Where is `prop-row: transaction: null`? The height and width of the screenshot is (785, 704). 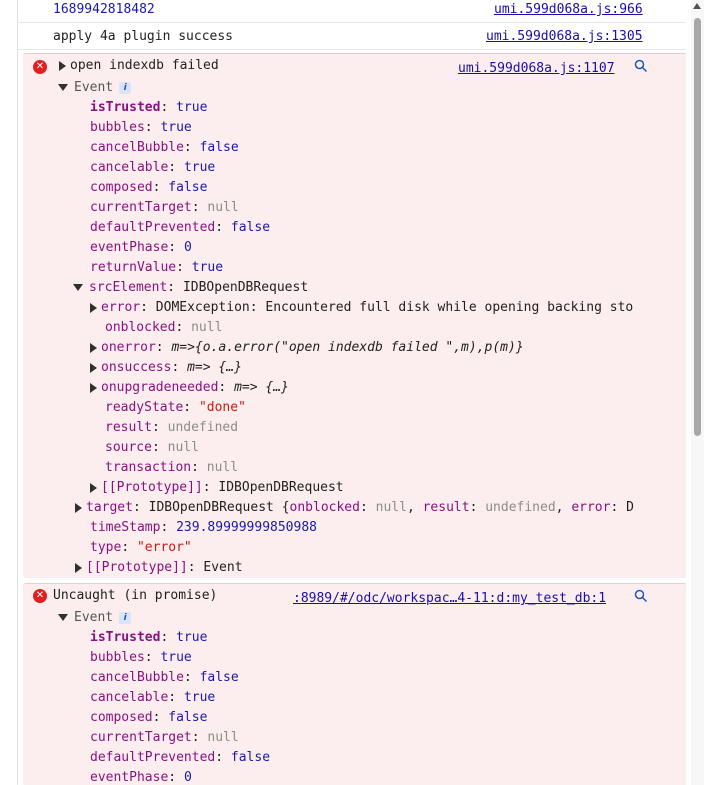
prop-row: transaction: null is located at coordinates (172, 467).